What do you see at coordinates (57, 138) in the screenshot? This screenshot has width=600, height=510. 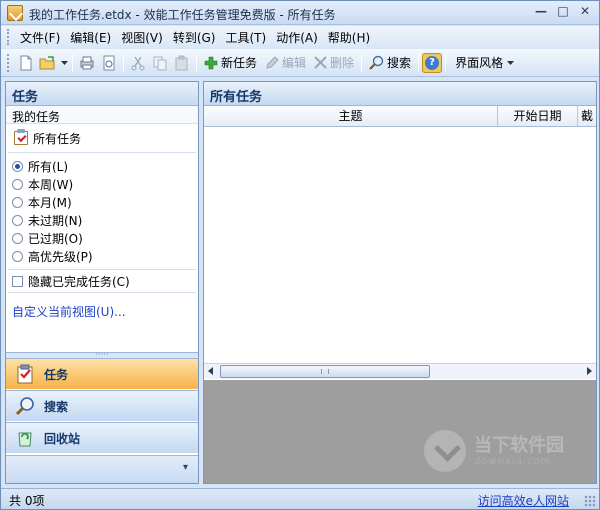 I see `all-tasks-label: 所有任务` at bounding box center [57, 138].